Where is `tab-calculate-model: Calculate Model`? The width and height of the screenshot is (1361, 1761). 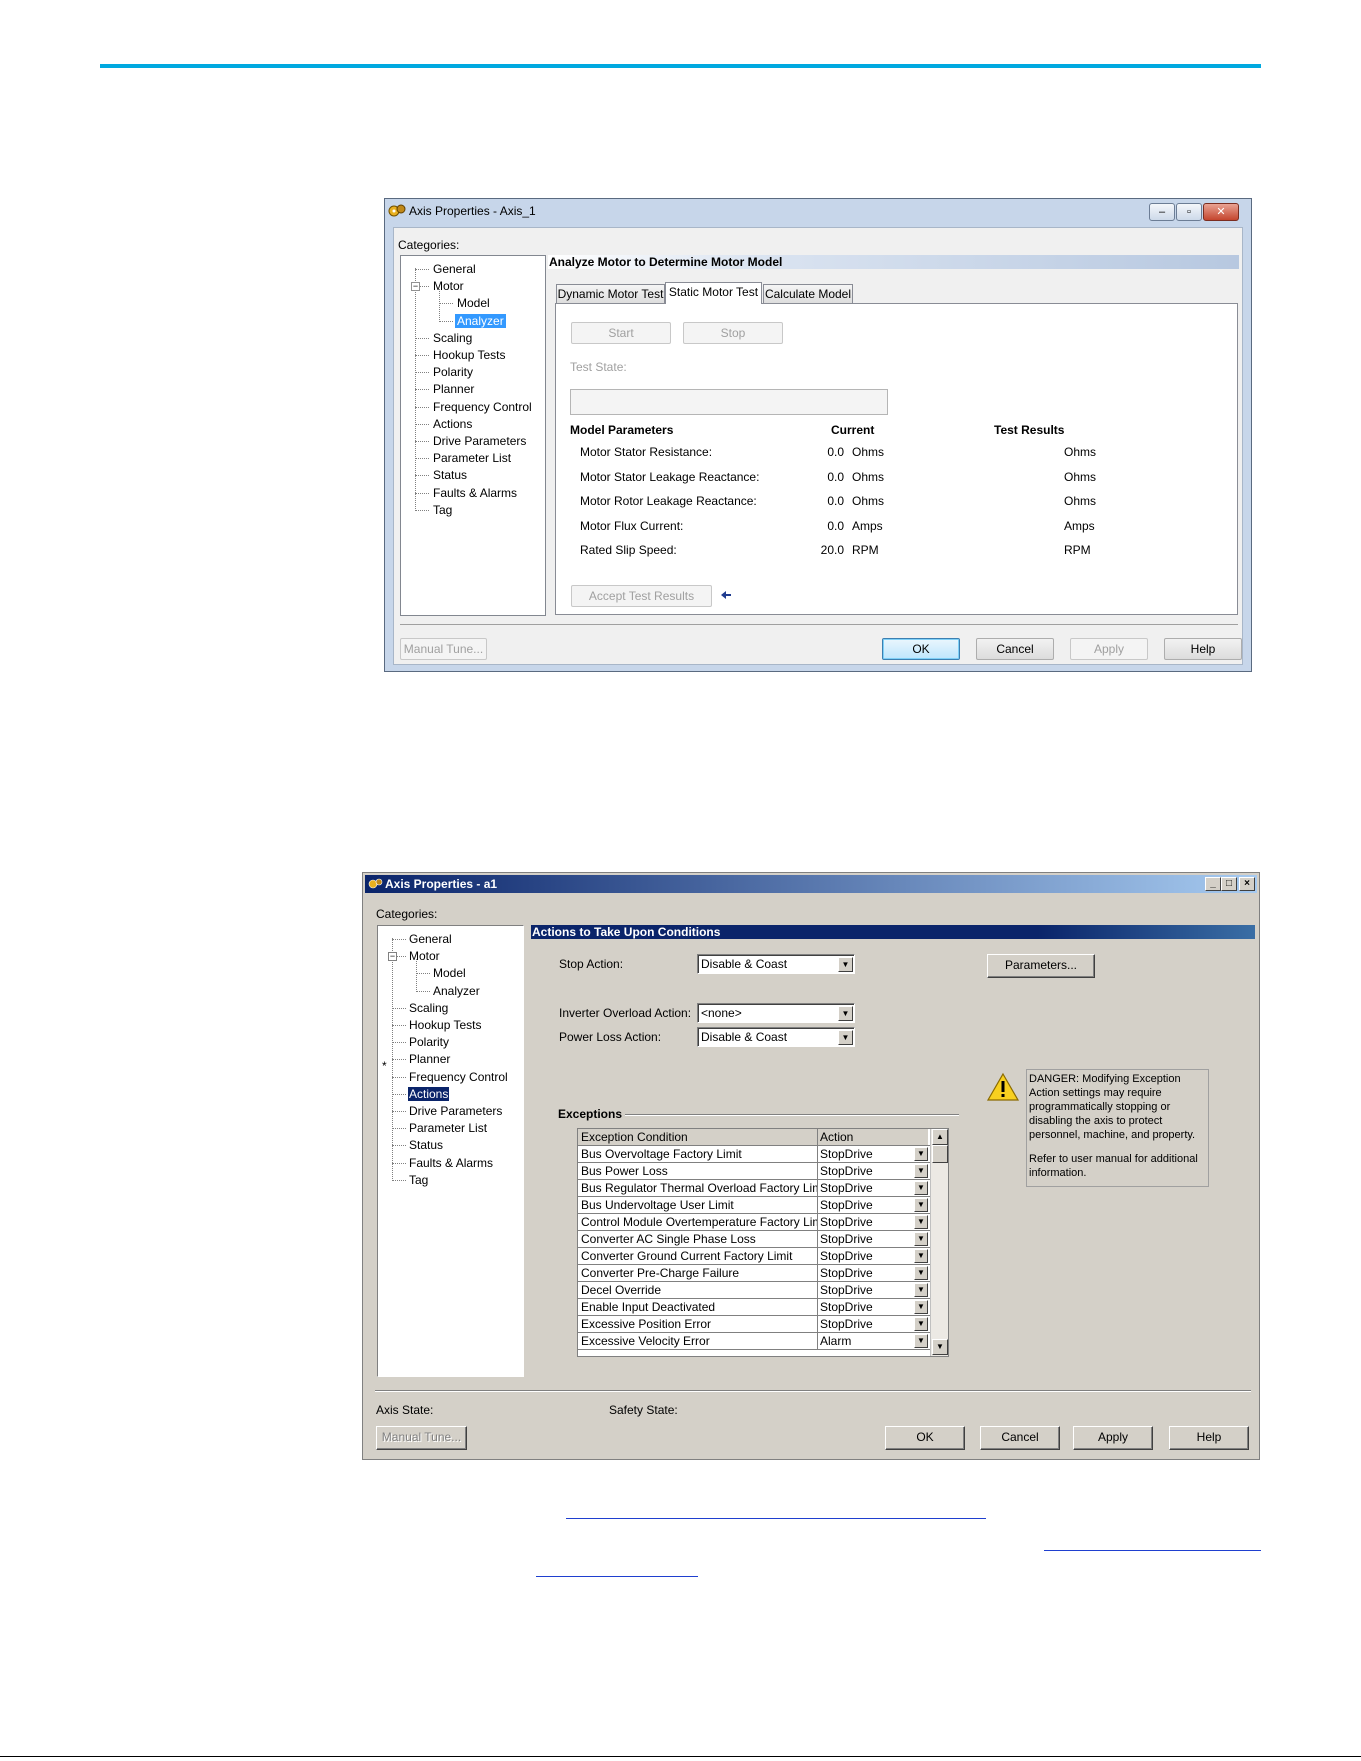
tab-calculate-model: Calculate Model is located at coordinates (808, 294).